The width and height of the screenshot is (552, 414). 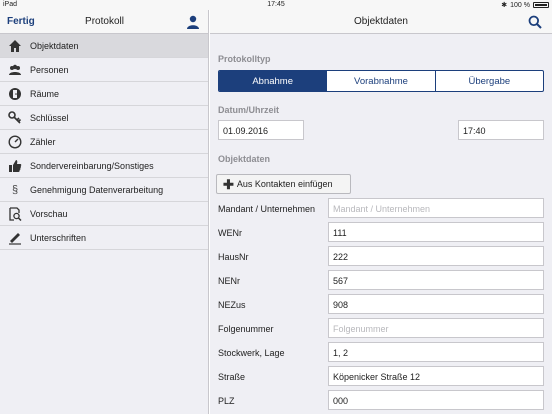 What do you see at coordinates (193, 22) in the screenshot?
I see `user-icon` at bounding box center [193, 22].